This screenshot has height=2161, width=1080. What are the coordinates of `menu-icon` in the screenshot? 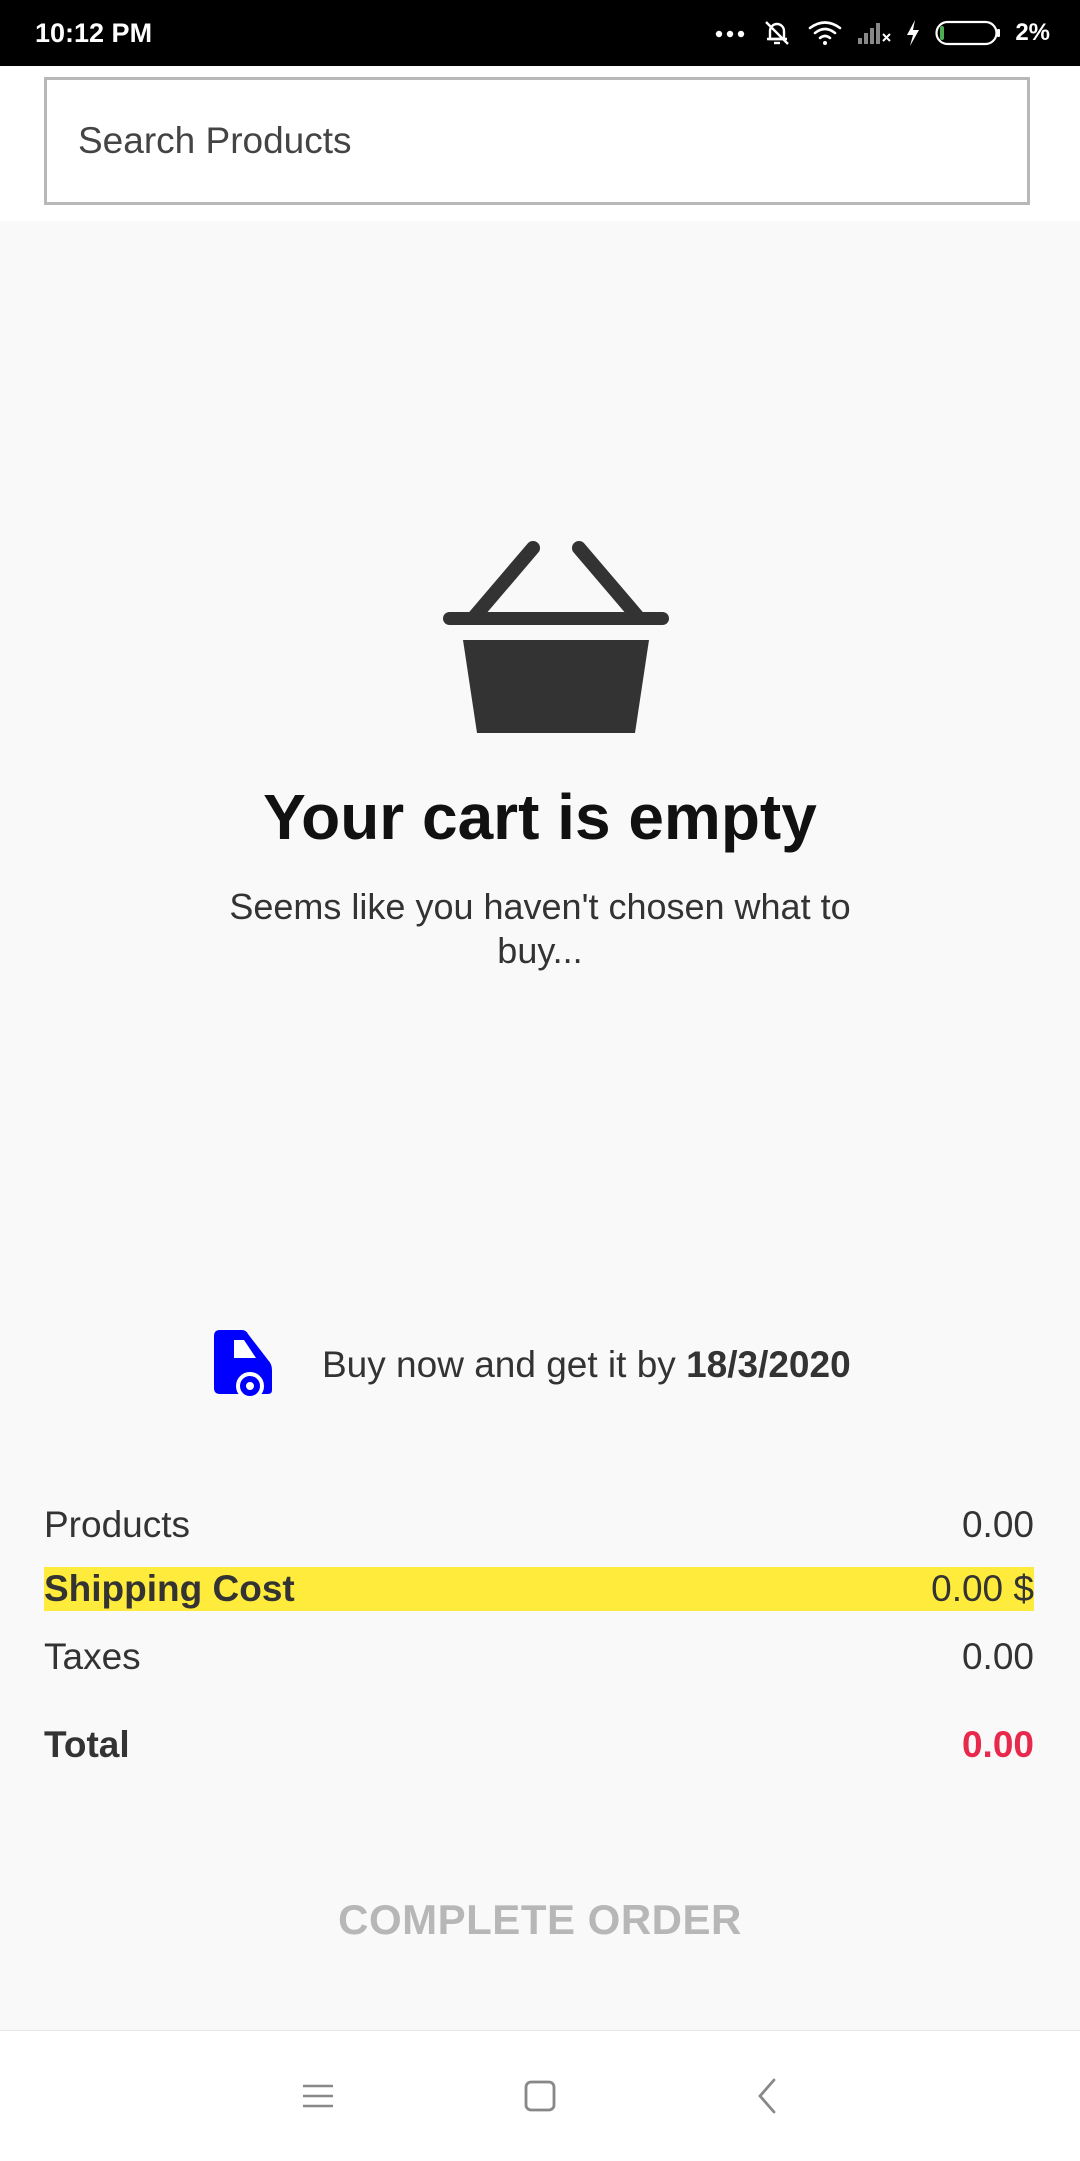 It's located at (318, 2096).